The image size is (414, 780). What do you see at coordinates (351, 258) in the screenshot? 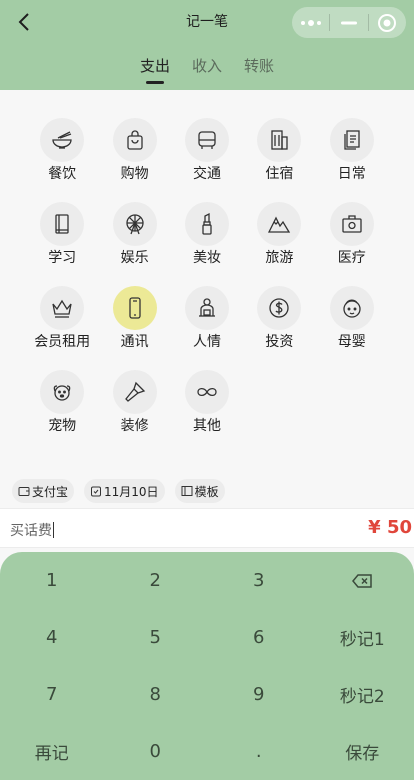
I see `category-label: 医疗` at bounding box center [351, 258].